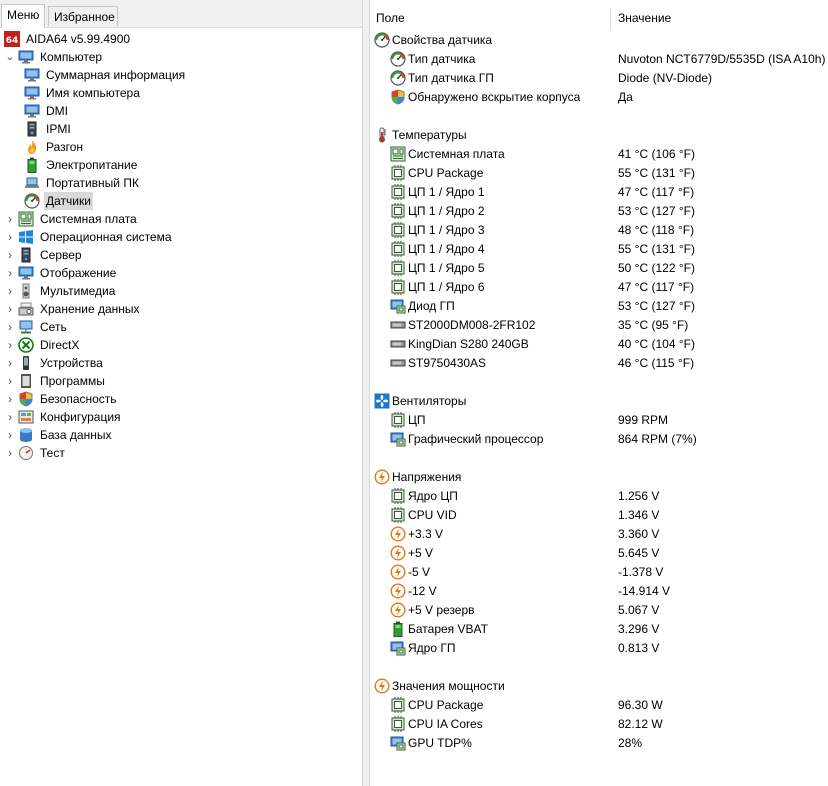 The width and height of the screenshot is (828, 786). I want to click on tab-favorites: Избранное, so click(83, 16).